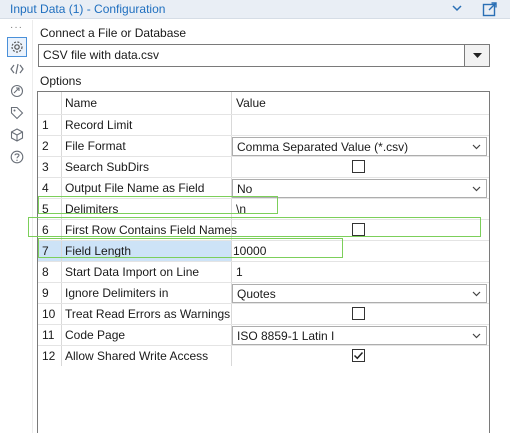  I want to click on row-number: 9, so click(50, 293).